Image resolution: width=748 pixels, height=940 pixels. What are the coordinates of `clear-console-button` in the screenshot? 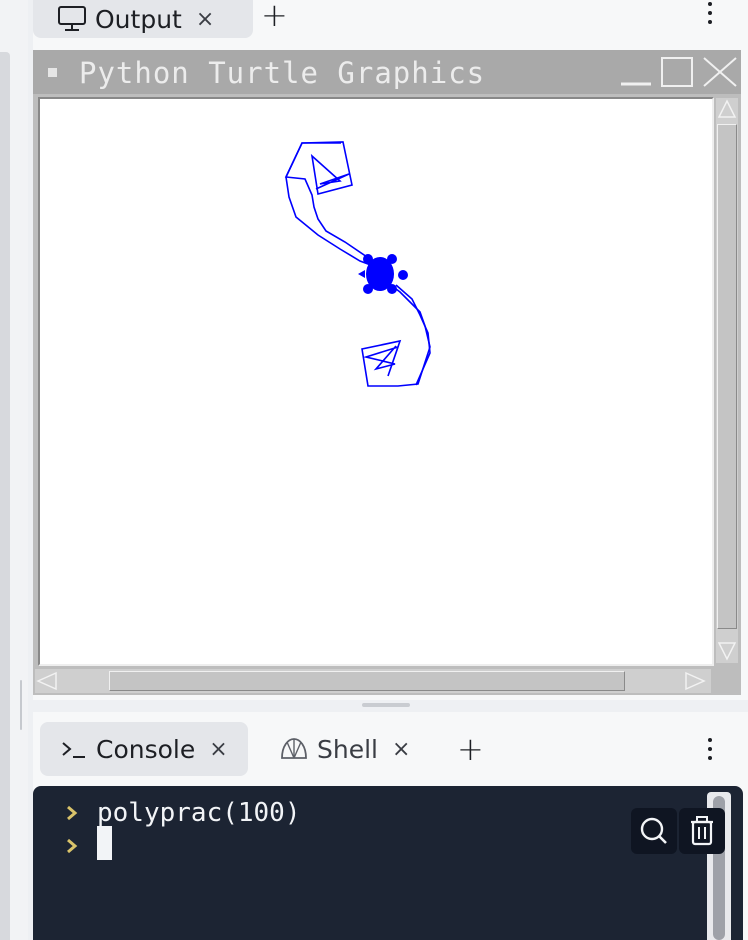 It's located at (702, 831).